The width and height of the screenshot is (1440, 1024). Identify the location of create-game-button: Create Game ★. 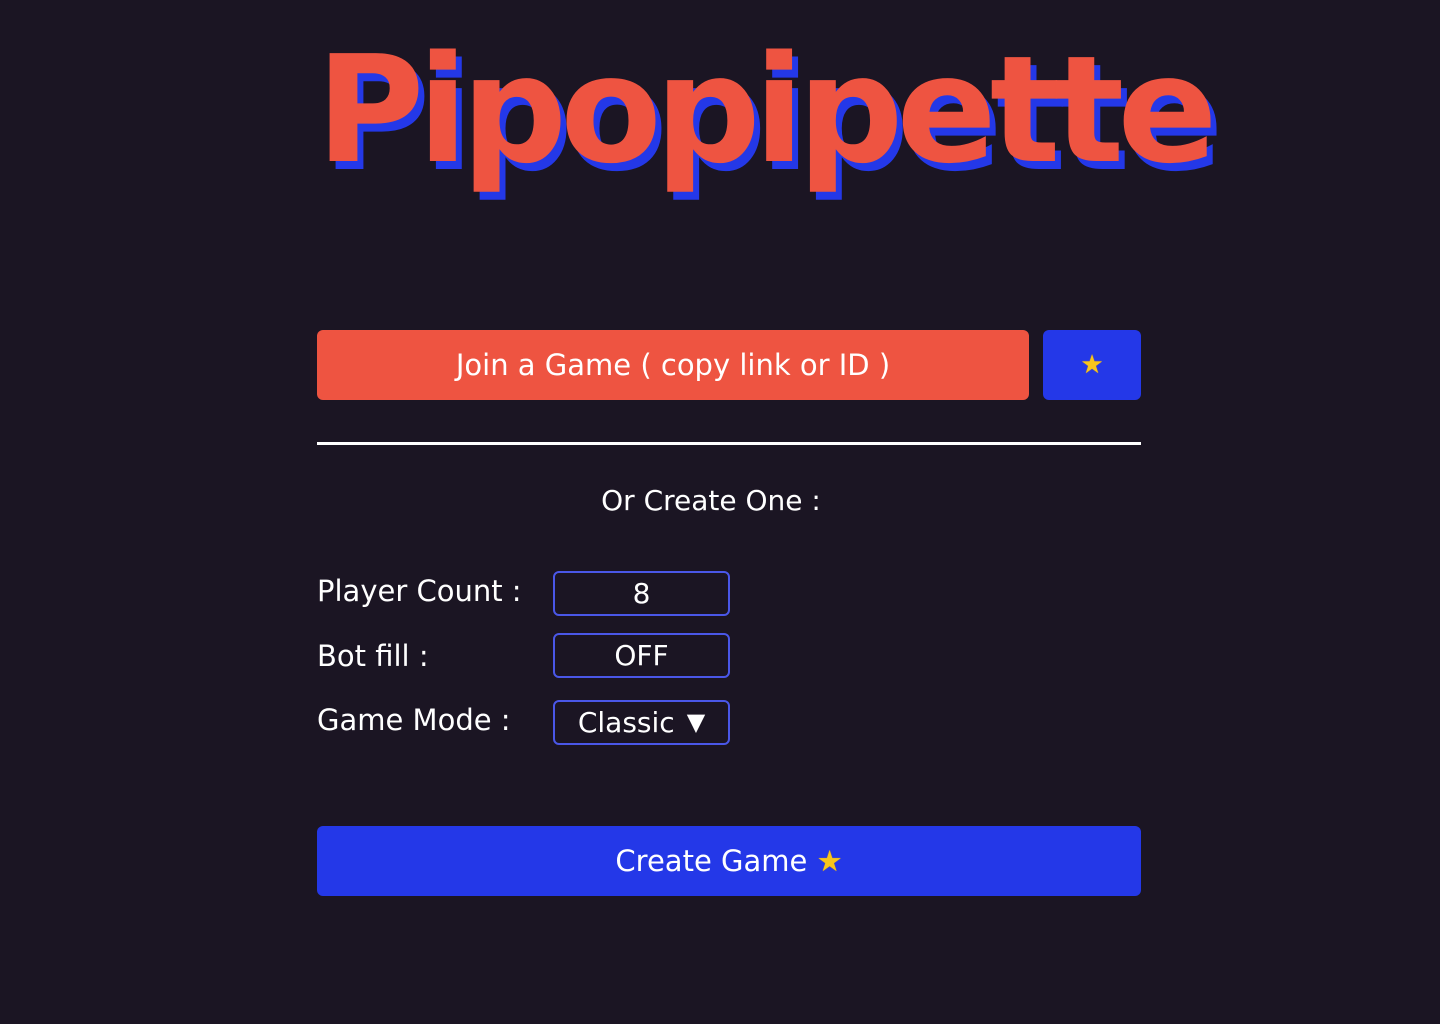
(729, 861).